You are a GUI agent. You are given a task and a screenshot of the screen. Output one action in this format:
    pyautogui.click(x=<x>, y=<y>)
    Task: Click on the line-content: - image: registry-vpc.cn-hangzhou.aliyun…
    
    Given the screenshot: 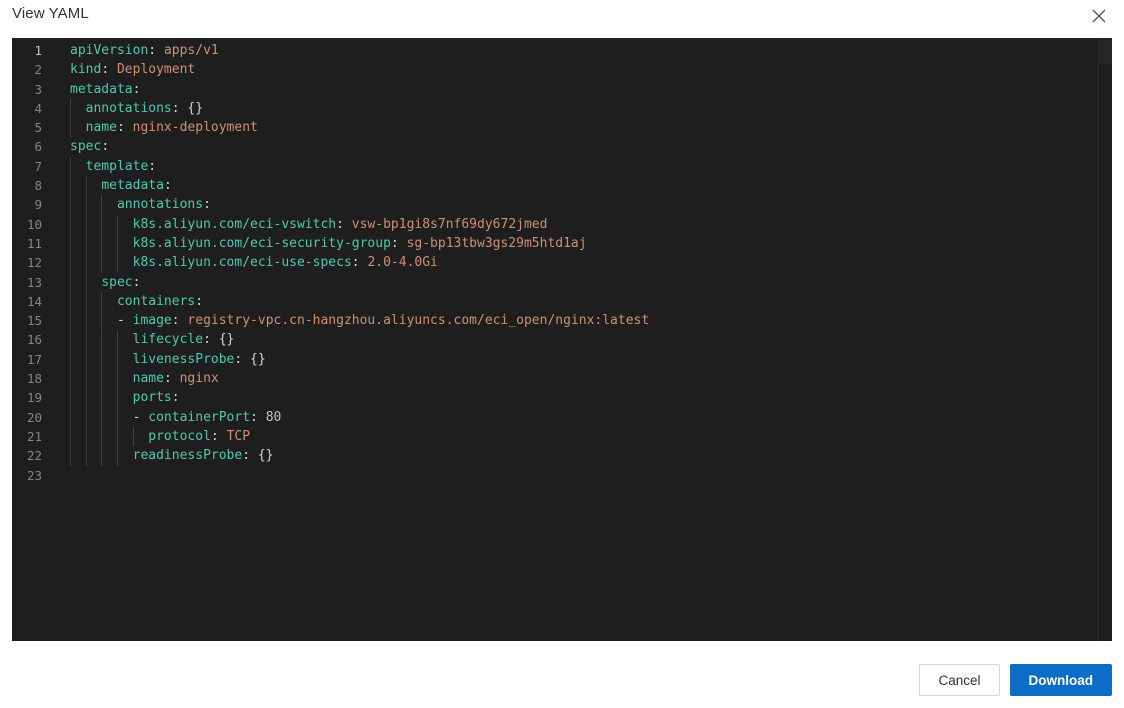 What is the action you would take?
    pyautogui.click(x=584, y=320)
    